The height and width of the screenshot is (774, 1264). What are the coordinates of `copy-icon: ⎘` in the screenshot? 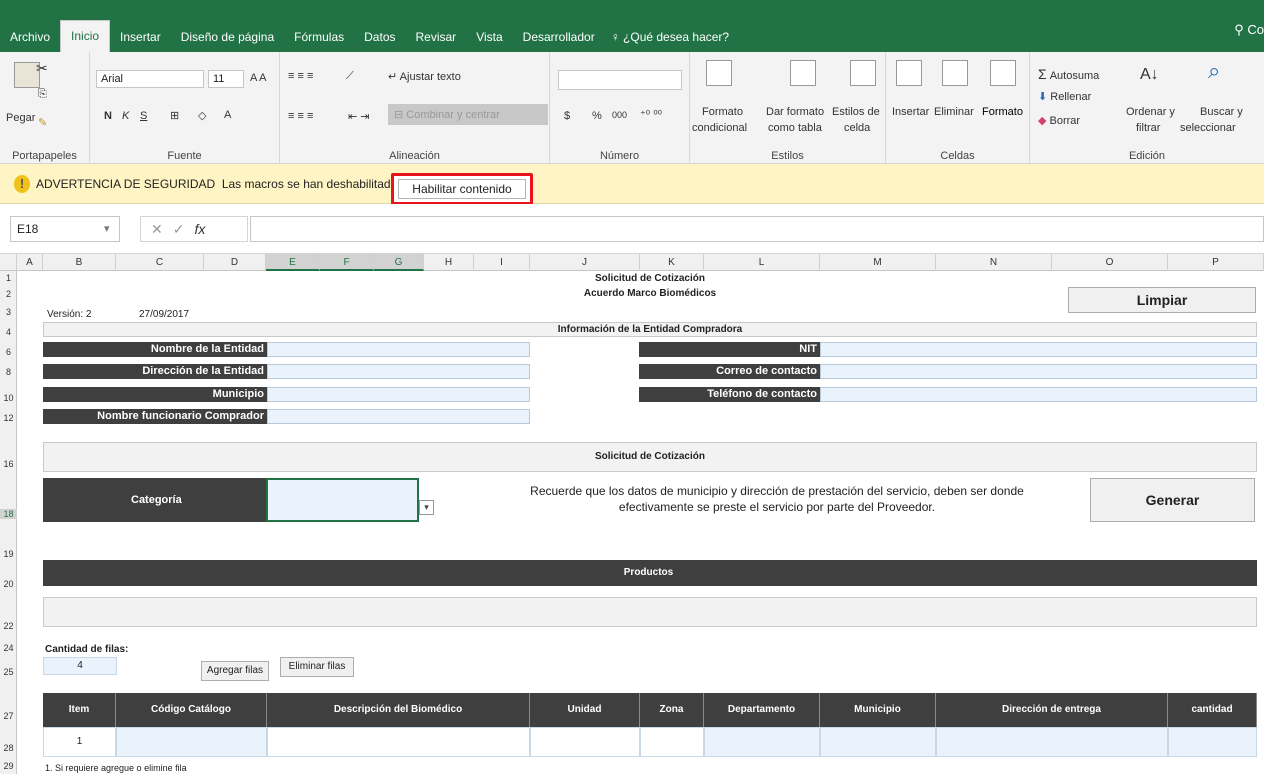 It's located at (42, 94).